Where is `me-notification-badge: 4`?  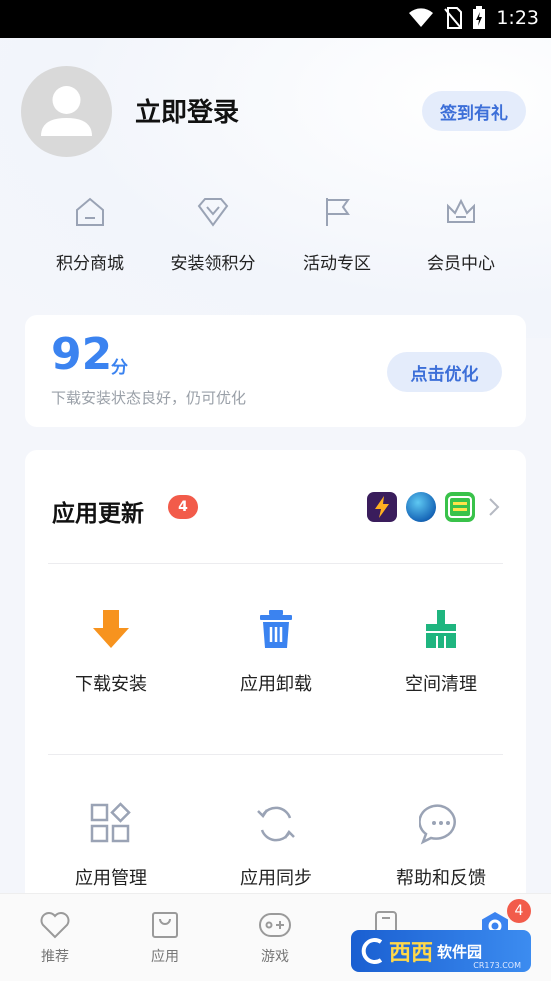
me-notification-badge: 4 is located at coordinates (519, 911).